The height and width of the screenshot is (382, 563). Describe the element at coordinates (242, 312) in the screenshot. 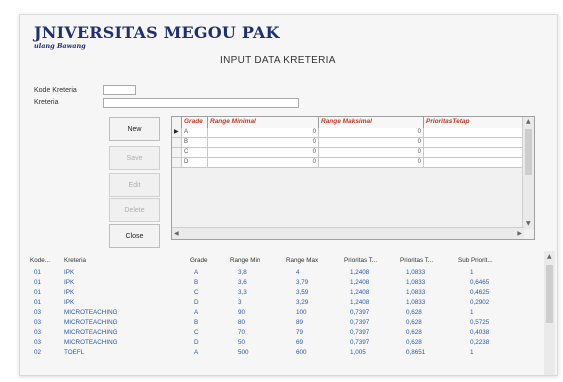

I see `table-cell-range-min: 90` at that location.